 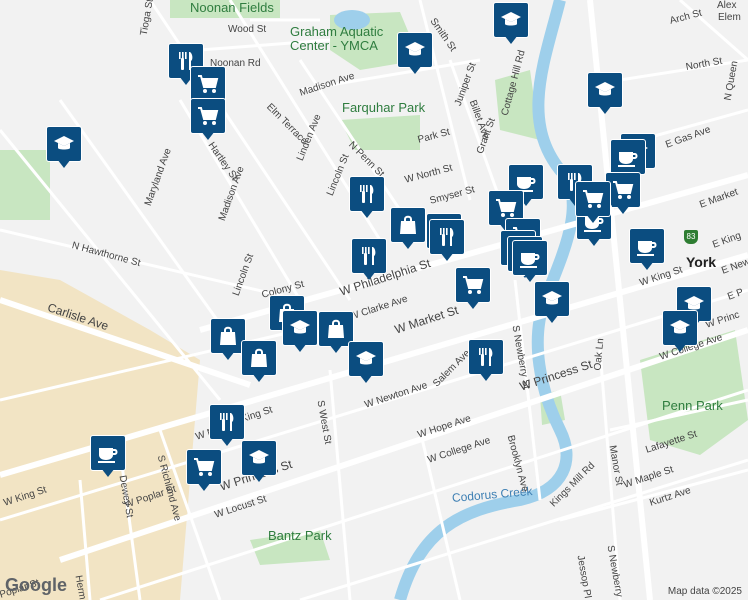 I want to click on map-label: Farquhar Park, so click(x=384, y=107).